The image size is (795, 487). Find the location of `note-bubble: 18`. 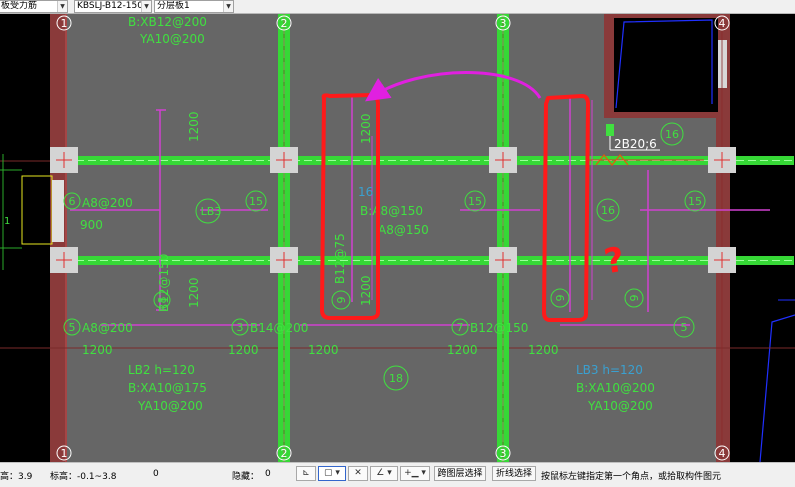

note-bubble: 18 is located at coordinates (396, 378).